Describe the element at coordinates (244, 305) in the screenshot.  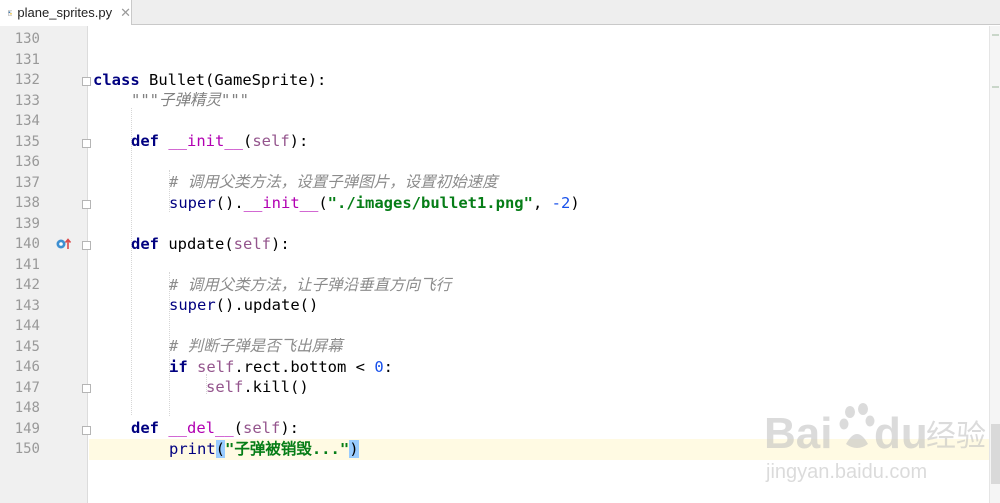
I see `code-line-143: super().update()` at that location.